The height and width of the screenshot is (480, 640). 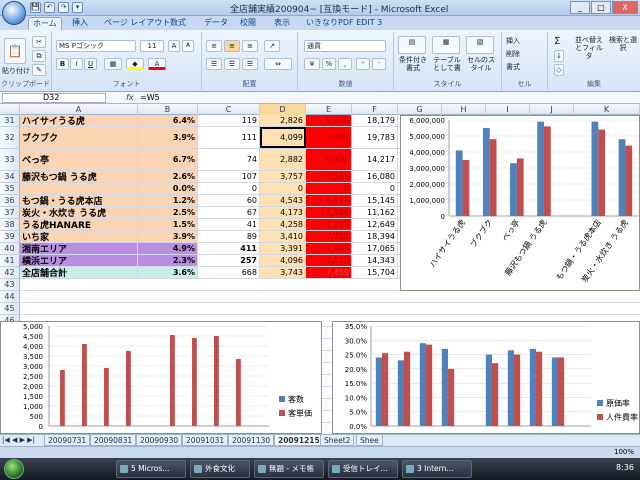 I want to click on cell-a33: べっ亭, so click(x=79, y=159).